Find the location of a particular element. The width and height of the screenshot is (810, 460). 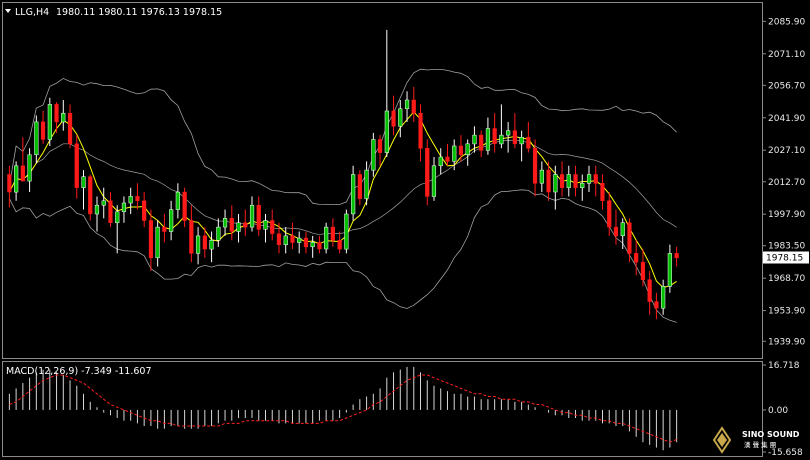

logo-cn: 漢 聲 集 團 is located at coordinates (760, 444).